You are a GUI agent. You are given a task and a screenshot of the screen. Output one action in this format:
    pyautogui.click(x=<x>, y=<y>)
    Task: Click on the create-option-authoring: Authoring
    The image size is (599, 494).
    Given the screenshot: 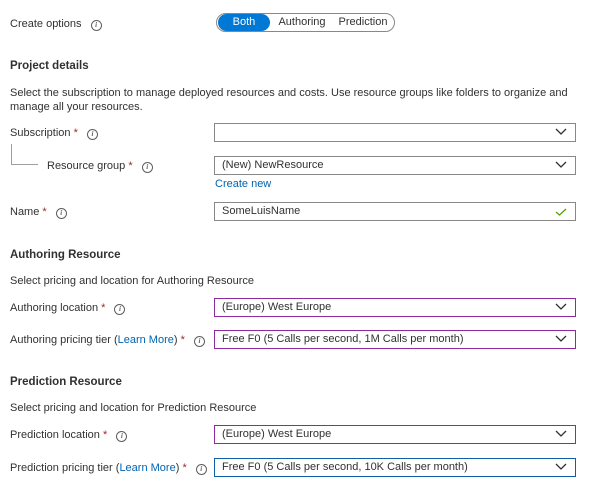 What is the action you would take?
    pyautogui.click(x=302, y=22)
    